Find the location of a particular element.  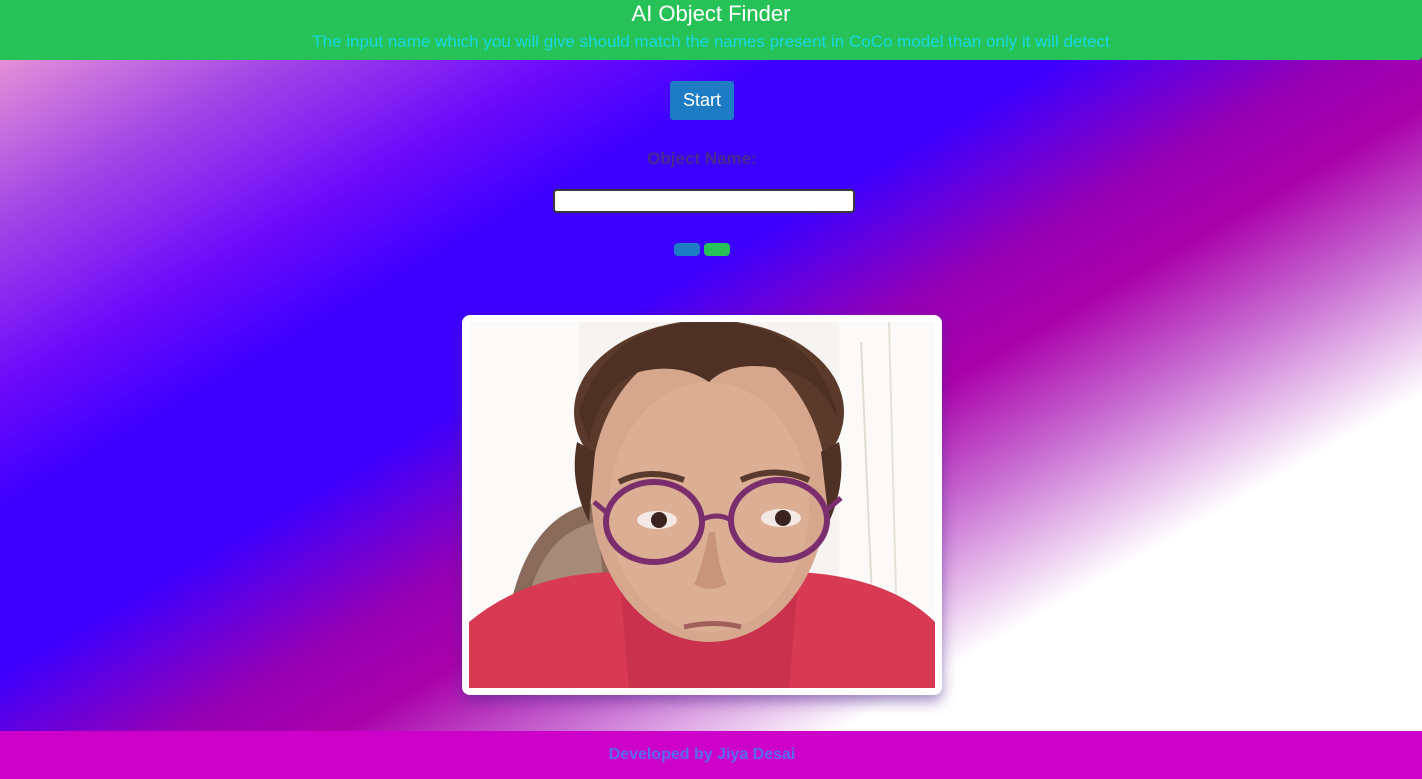

developer-credit: Developed by Jiya Desai is located at coordinates (702, 754).